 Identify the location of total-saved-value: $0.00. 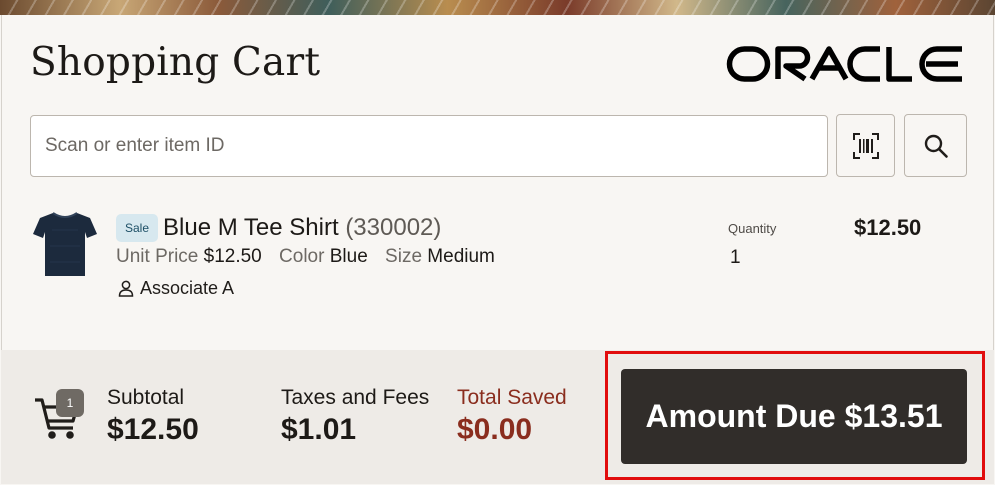
(495, 429).